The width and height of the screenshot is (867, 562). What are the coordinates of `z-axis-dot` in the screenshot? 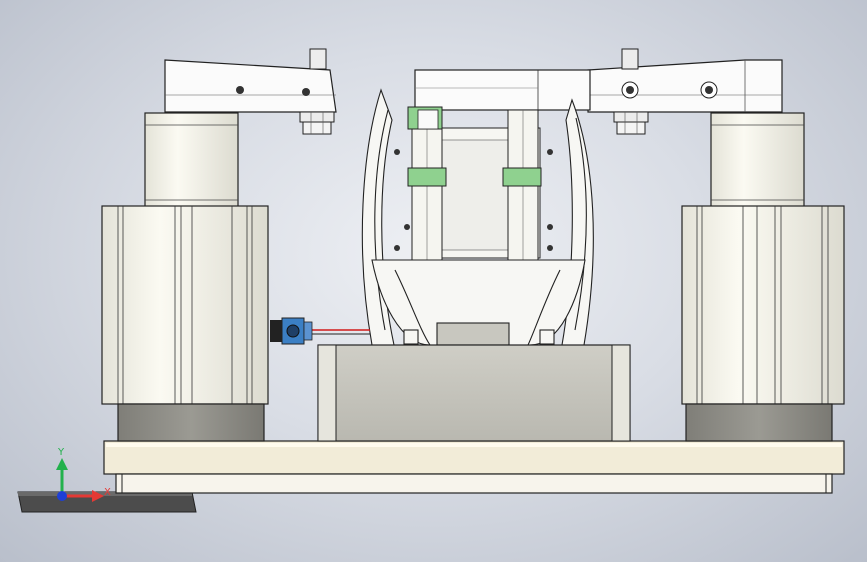 It's located at (62, 496).